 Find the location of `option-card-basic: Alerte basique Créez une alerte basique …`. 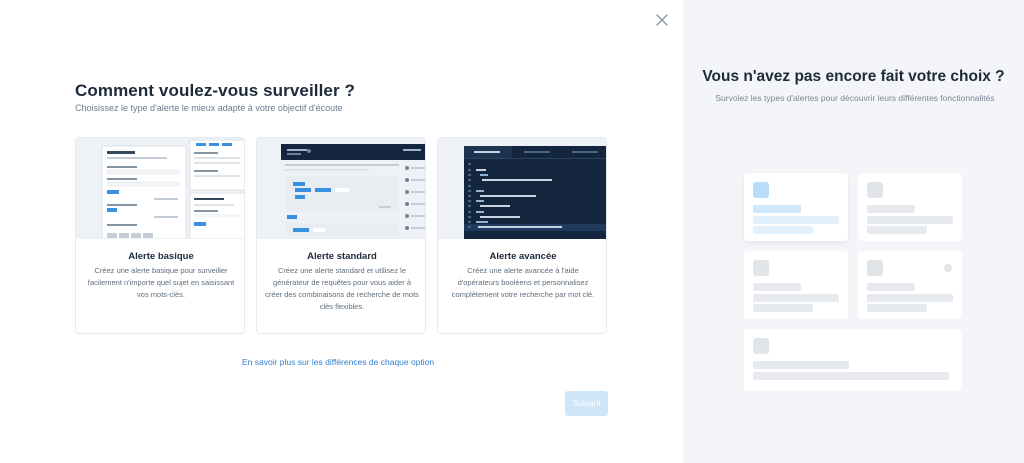

option-card-basic: Alerte basique Créez une alerte basique … is located at coordinates (160, 235).